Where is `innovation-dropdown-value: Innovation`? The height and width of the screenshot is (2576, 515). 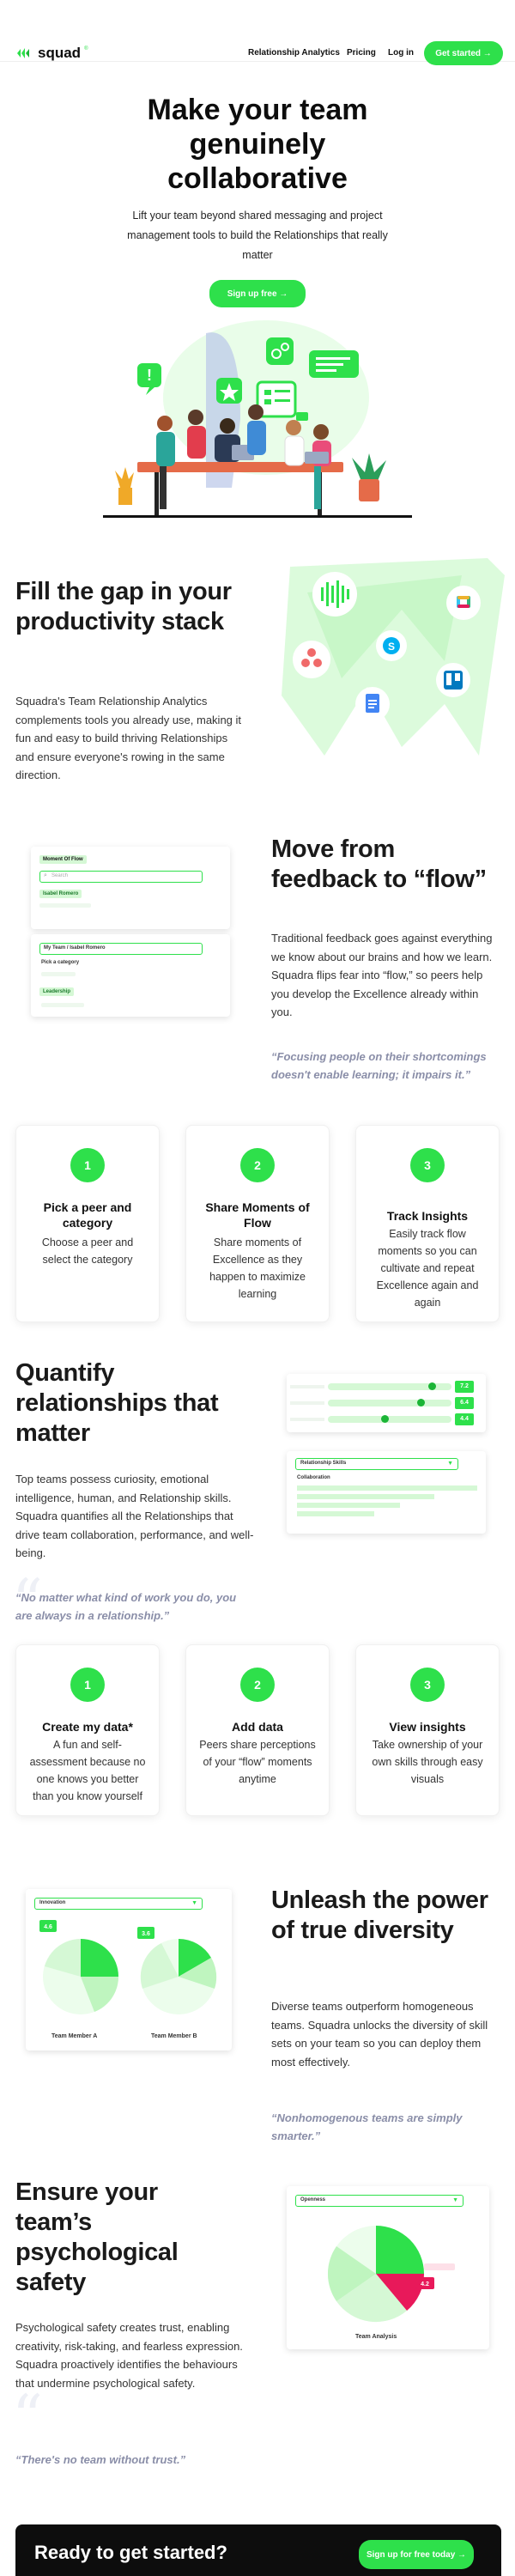 innovation-dropdown-value: Innovation is located at coordinates (52, 1902).